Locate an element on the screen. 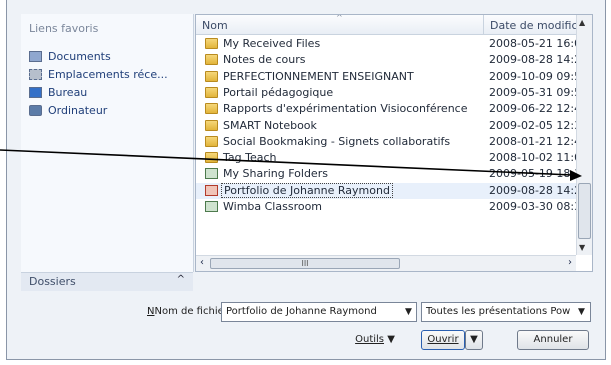 The width and height of the screenshot is (611, 365). open-button: Ouvrir is located at coordinates (443, 340).